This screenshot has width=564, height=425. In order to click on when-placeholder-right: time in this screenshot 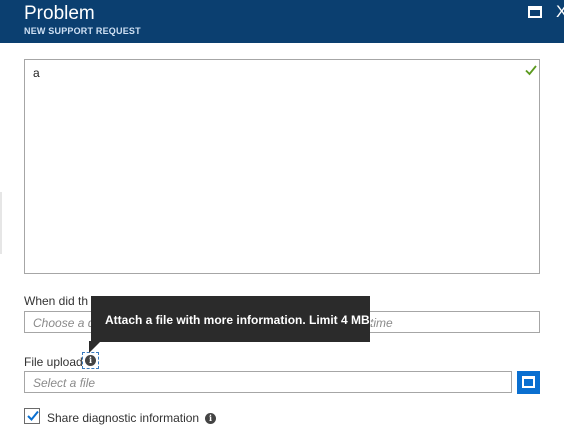, I will do `click(381, 323)`.